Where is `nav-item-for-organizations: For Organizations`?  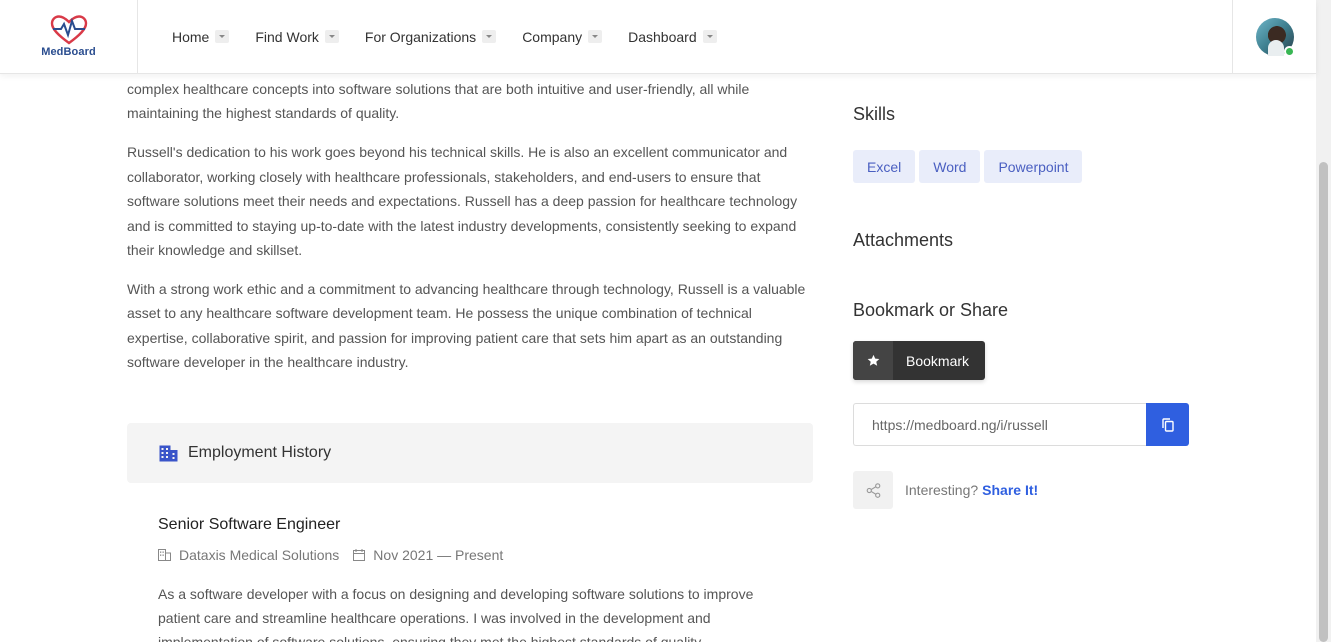
nav-item-for-organizations: For Organizations is located at coordinates (430, 36).